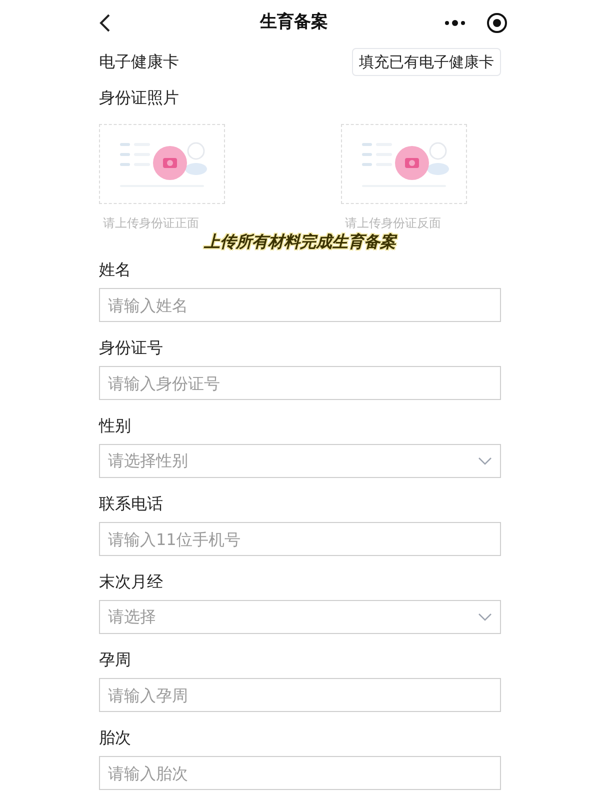 This screenshot has width=600, height=800. I want to click on field-label: 联系电话, so click(131, 504).